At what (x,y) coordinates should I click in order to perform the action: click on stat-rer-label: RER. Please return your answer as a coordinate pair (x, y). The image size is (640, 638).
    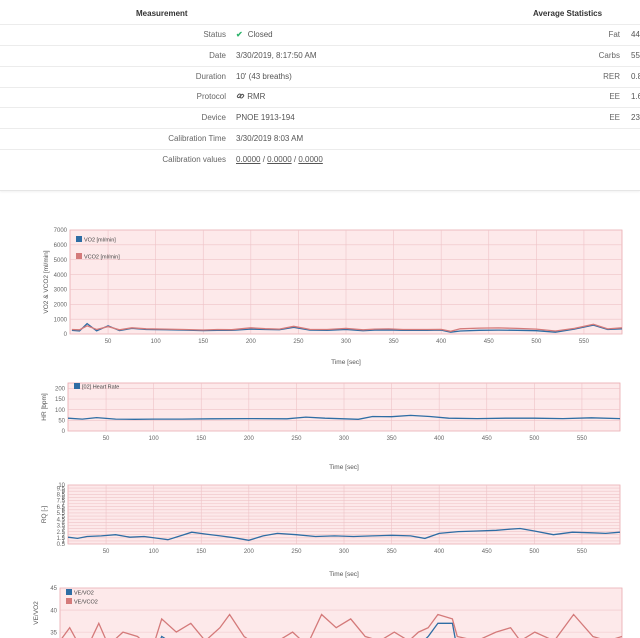
    Looking at the image, I should click on (611, 76).